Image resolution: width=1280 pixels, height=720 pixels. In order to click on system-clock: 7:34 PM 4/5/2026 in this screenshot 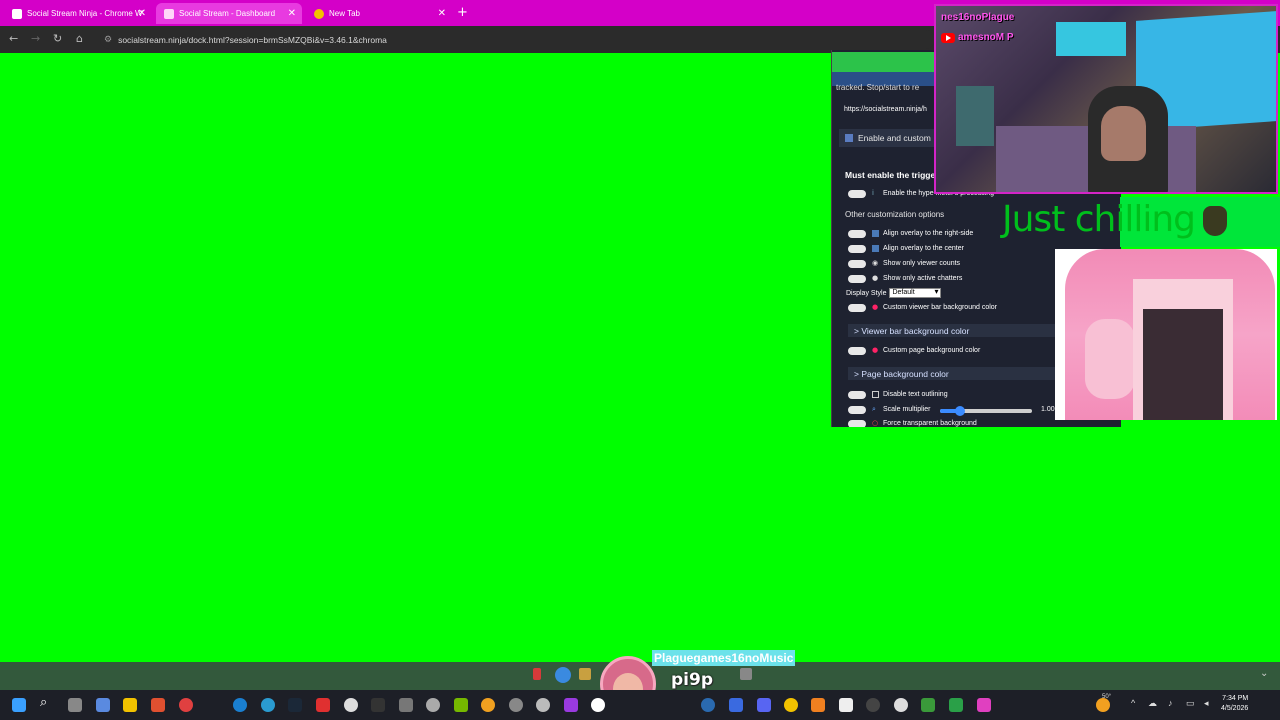, I will do `click(1234, 704)`.